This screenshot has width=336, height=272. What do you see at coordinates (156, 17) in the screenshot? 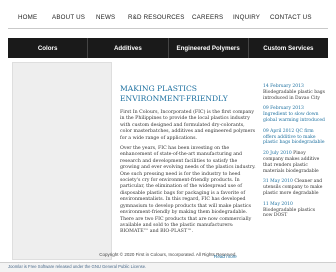
I see `nav-rd-resources: R&D RESOURCES` at bounding box center [156, 17].